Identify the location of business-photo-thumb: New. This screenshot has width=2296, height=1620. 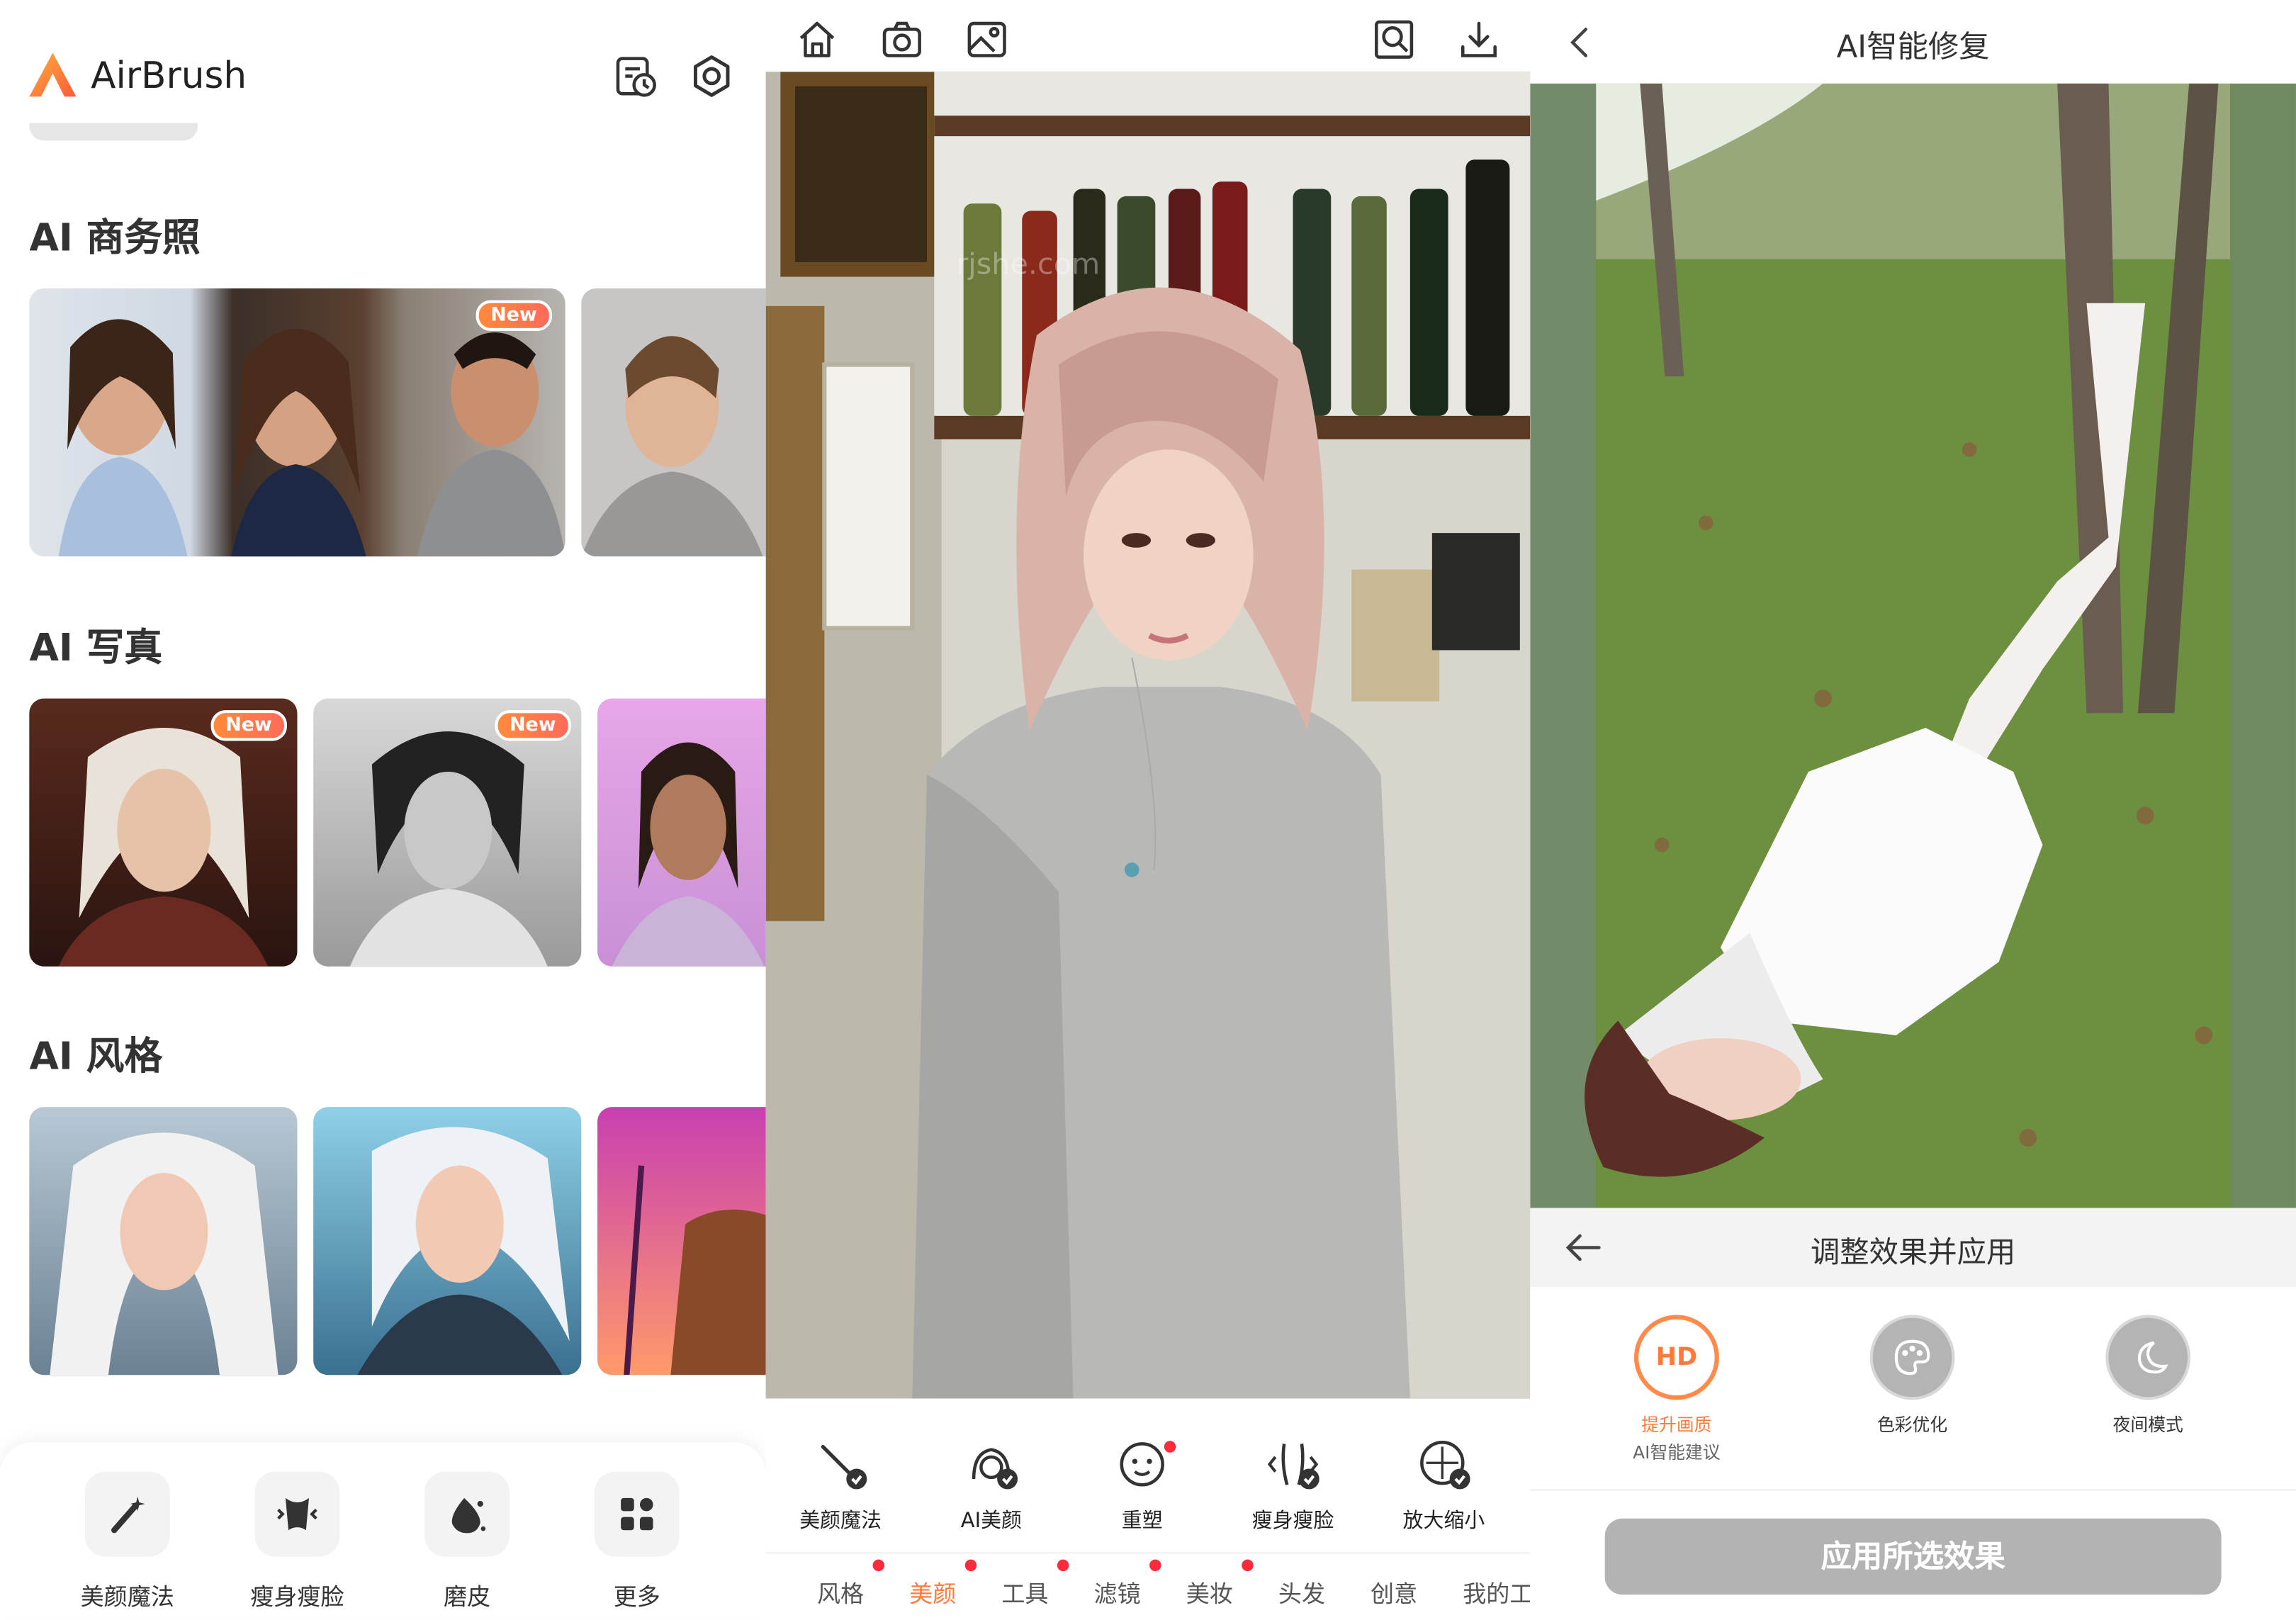
(297, 422).